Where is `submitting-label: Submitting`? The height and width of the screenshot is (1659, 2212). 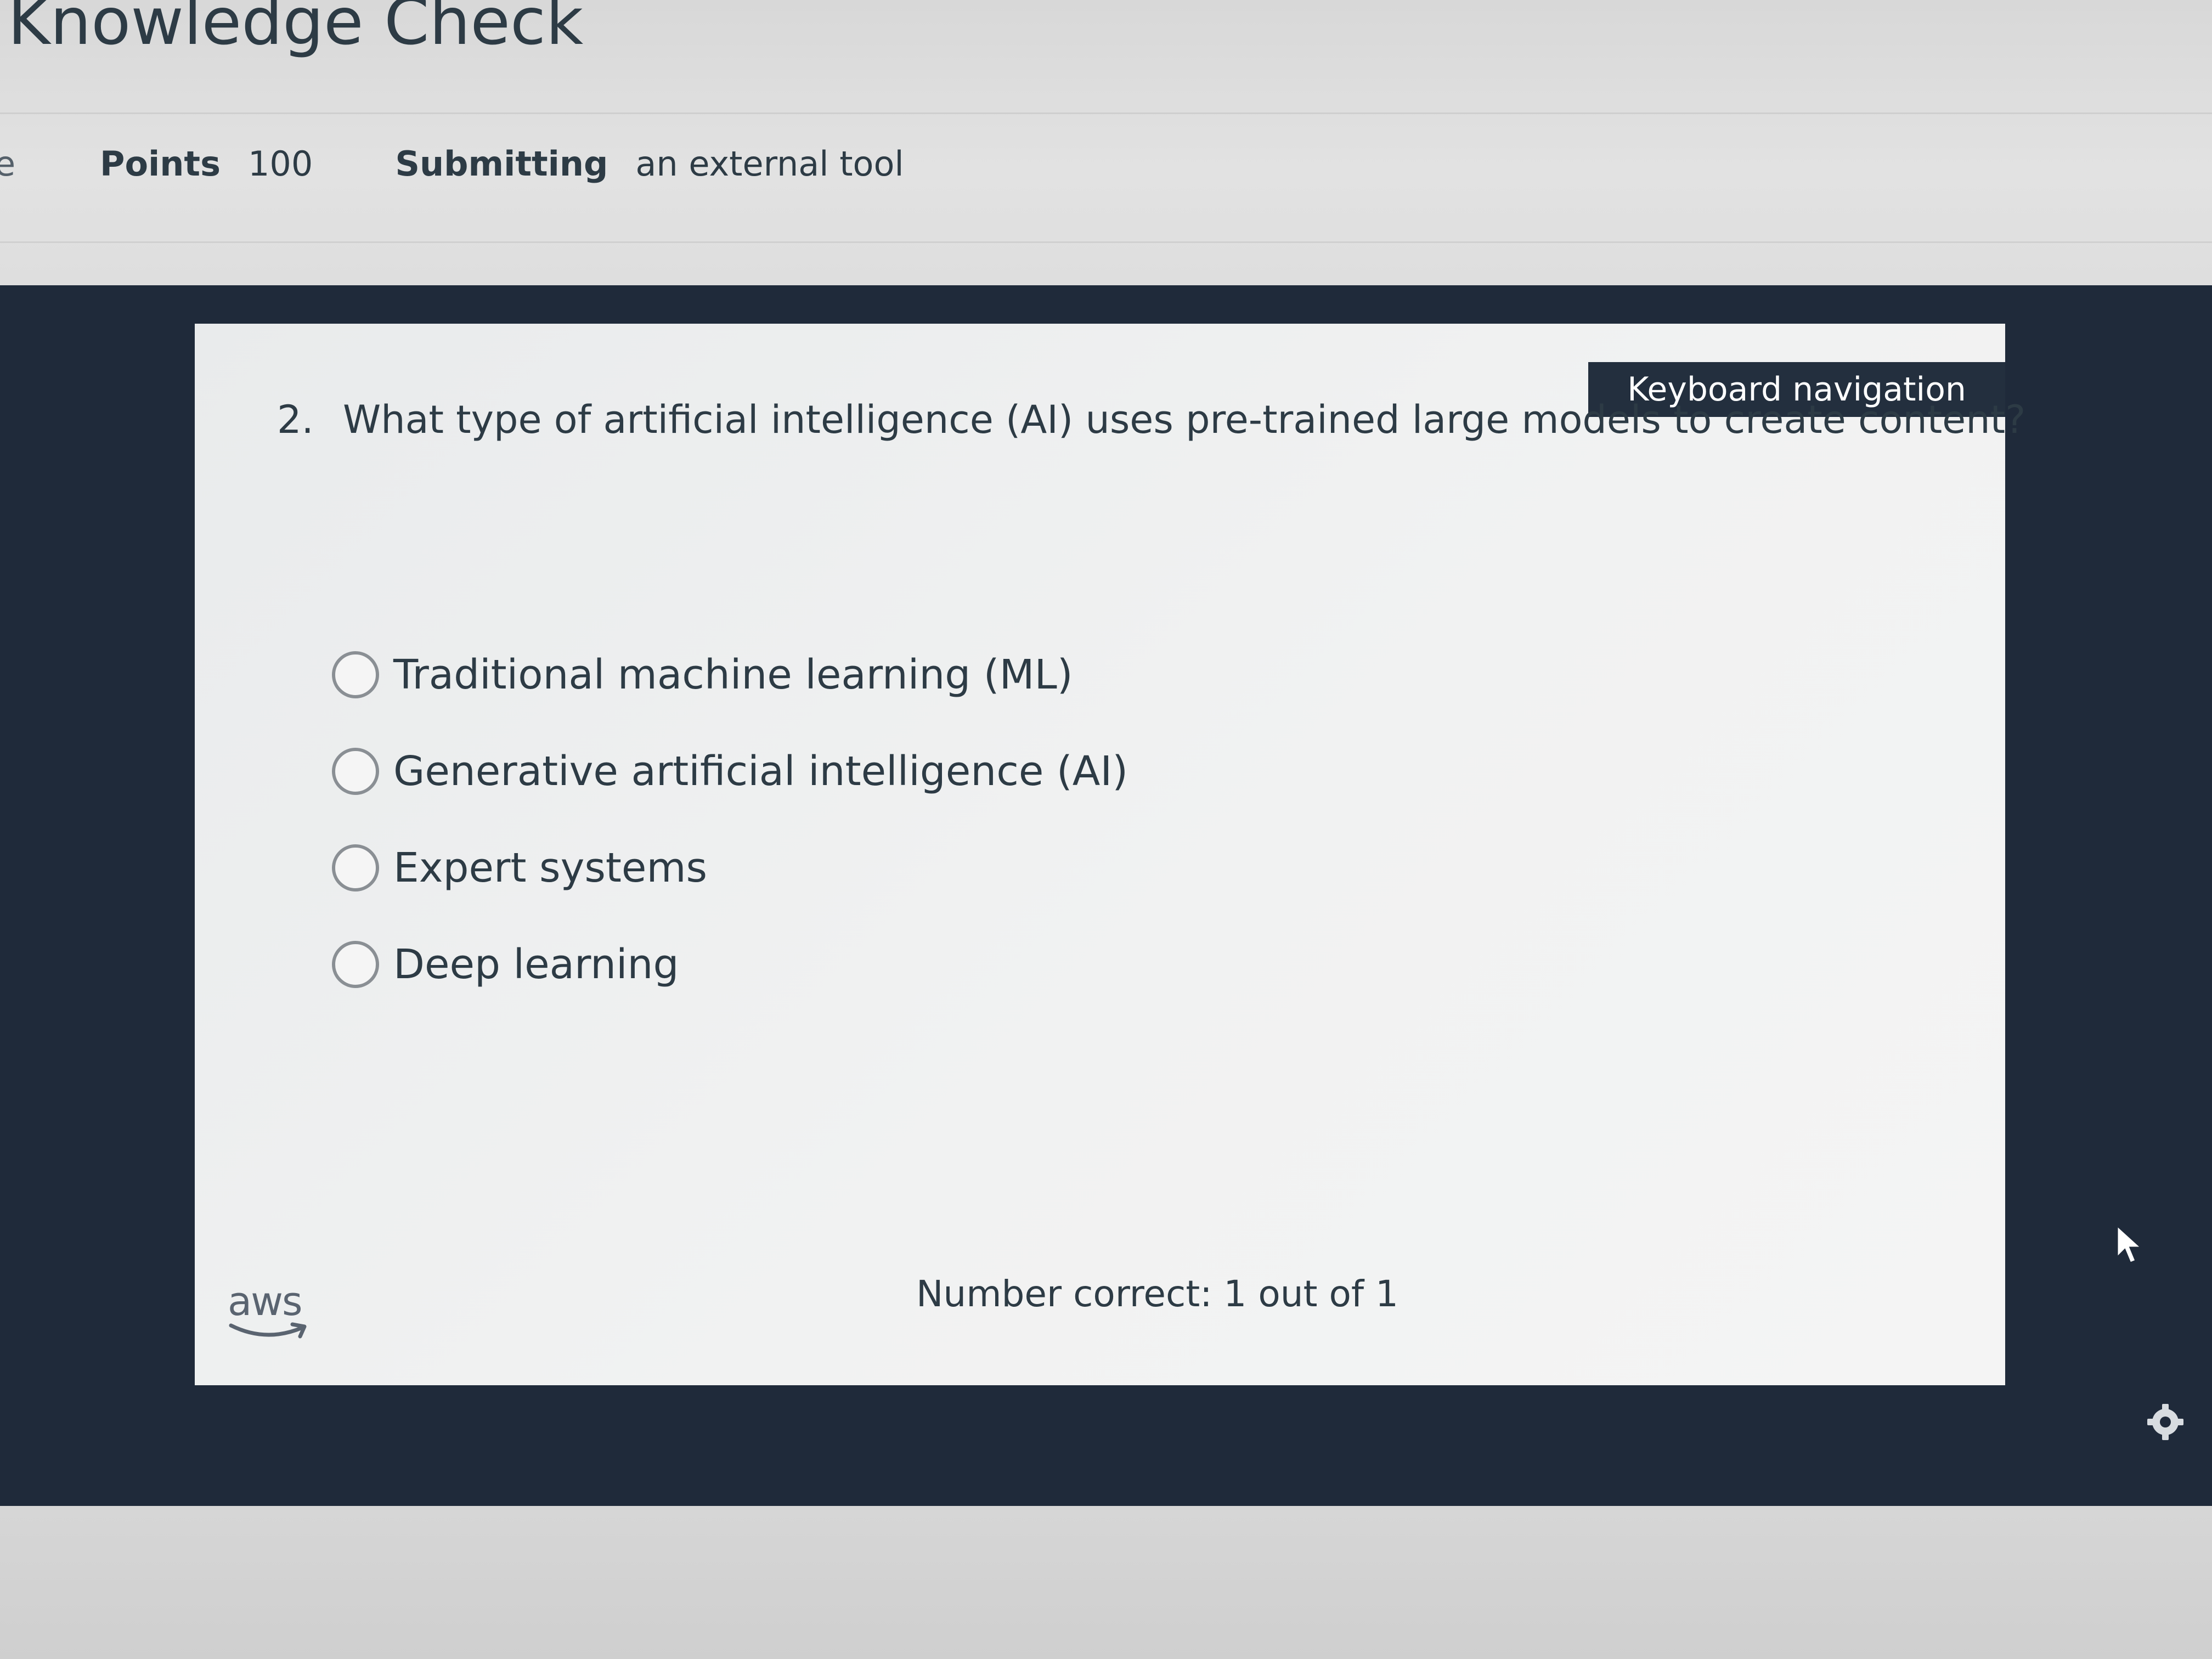 submitting-label: Submitting is located at coordinates (502, 164).